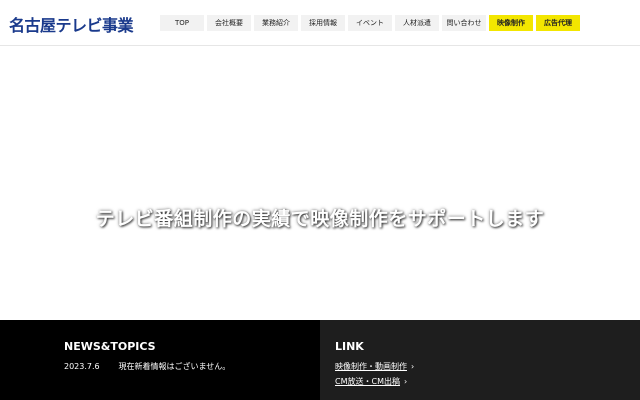 Image resolution: width=640 pixels, height=400 pixels. I want to click on nav-item-services: 業務紹介, so click(276, 23).